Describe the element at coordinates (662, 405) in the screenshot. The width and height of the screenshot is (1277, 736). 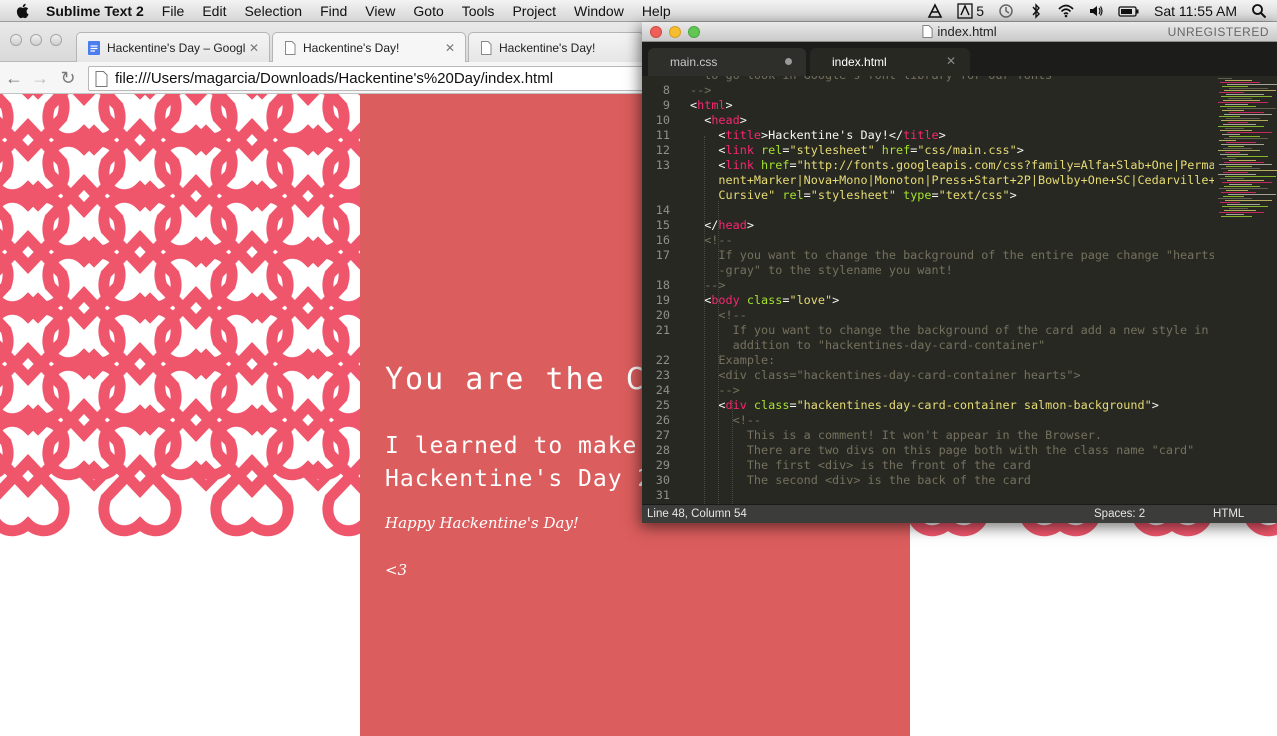
I see `line-number: 25` at that location.